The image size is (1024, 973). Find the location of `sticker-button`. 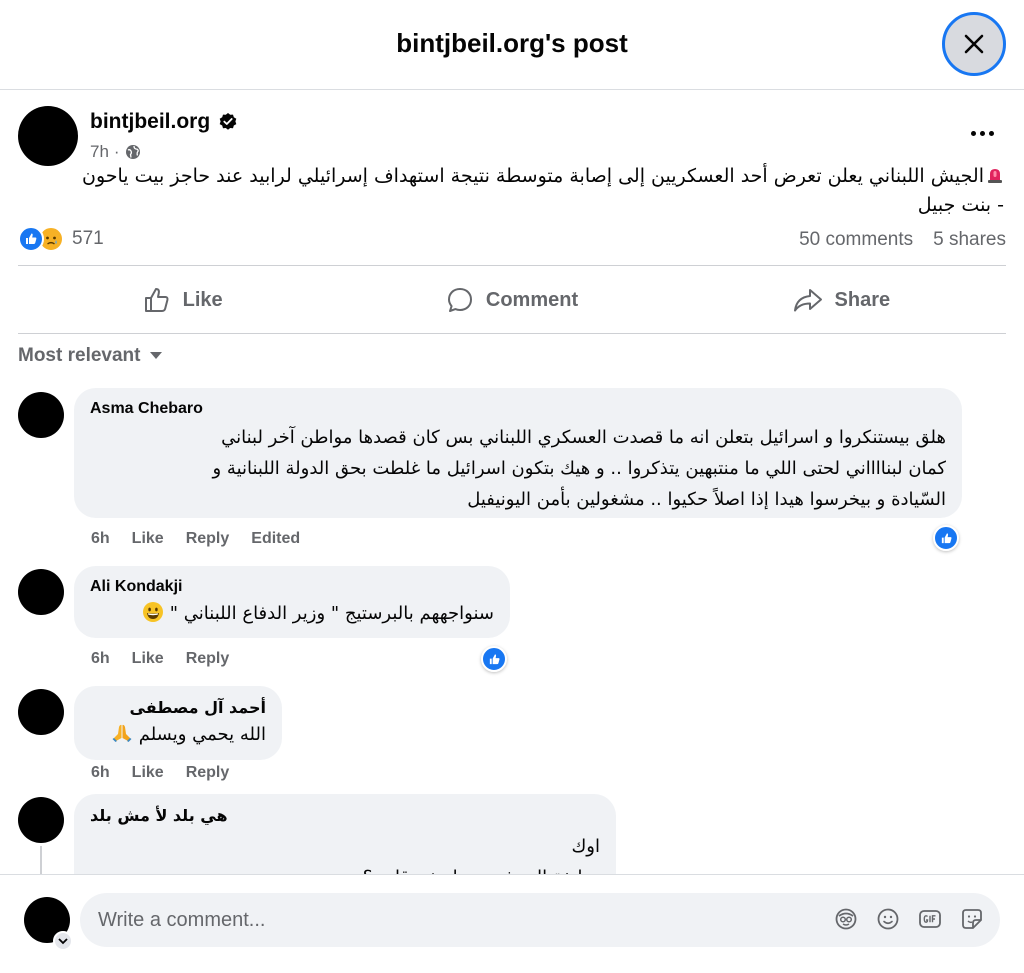

sticker-button is located at coordinates (972, 919).